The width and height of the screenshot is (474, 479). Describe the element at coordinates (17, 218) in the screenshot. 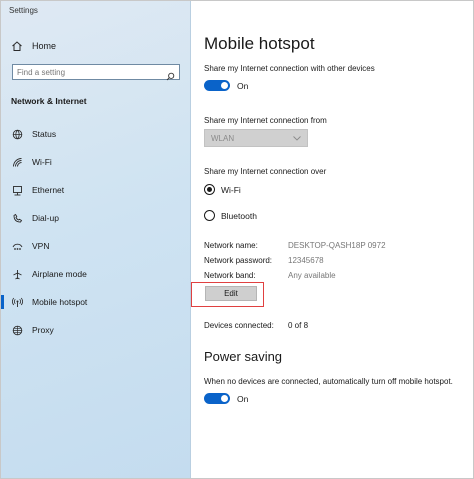

I see `phone-icon` at that location.